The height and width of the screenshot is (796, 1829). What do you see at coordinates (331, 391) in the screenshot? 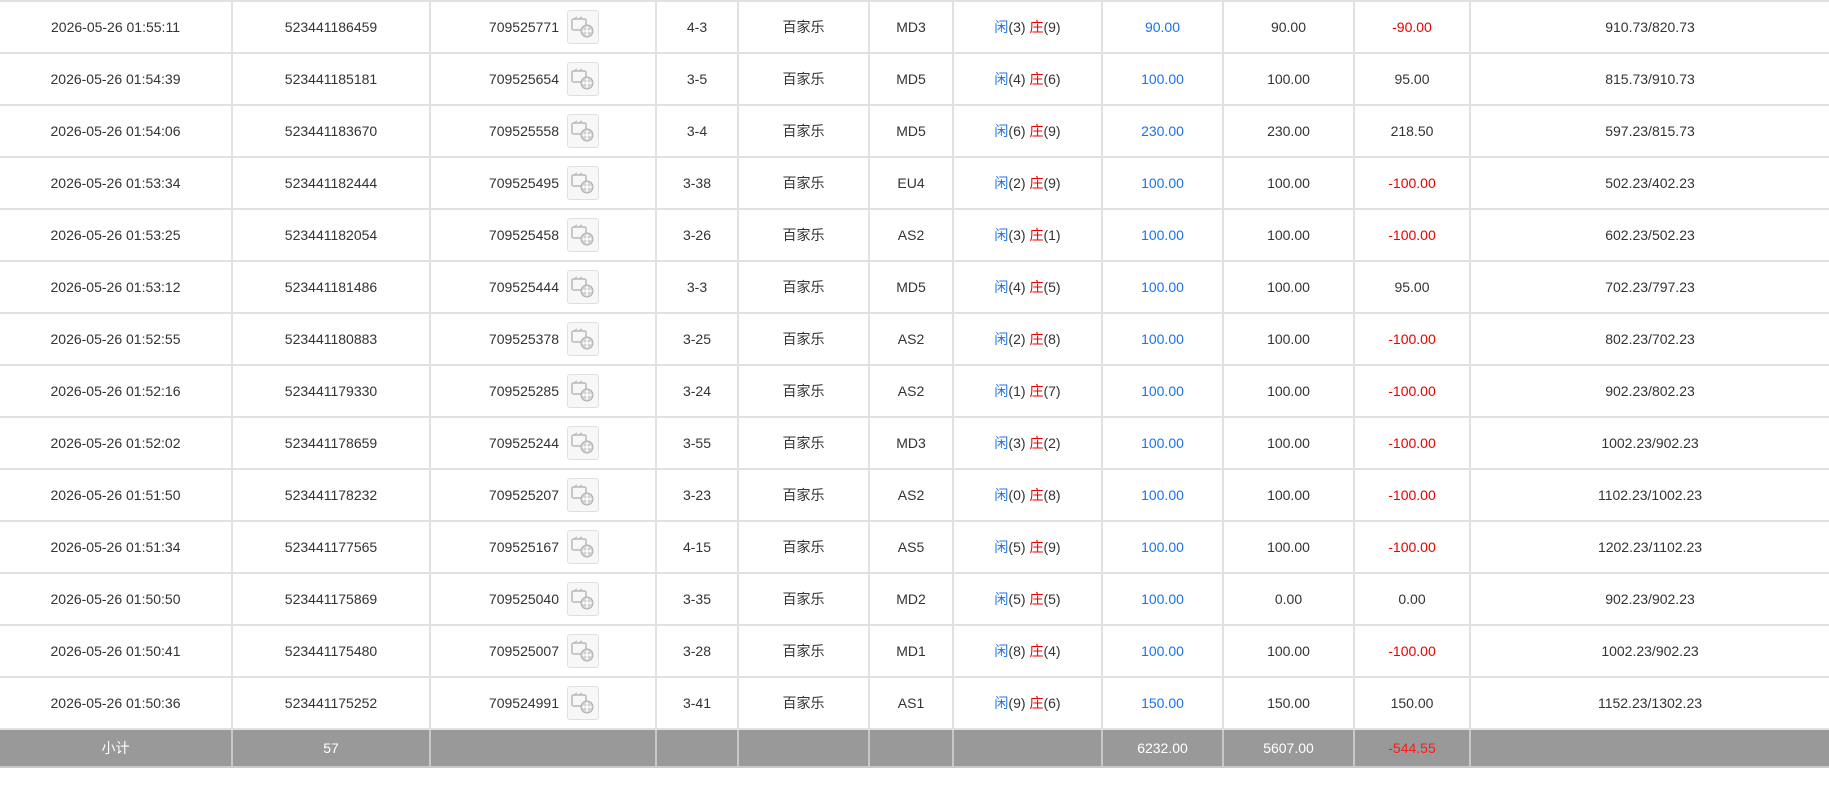
I see `order-number: 523441179330` at bounding box center [331, 391].